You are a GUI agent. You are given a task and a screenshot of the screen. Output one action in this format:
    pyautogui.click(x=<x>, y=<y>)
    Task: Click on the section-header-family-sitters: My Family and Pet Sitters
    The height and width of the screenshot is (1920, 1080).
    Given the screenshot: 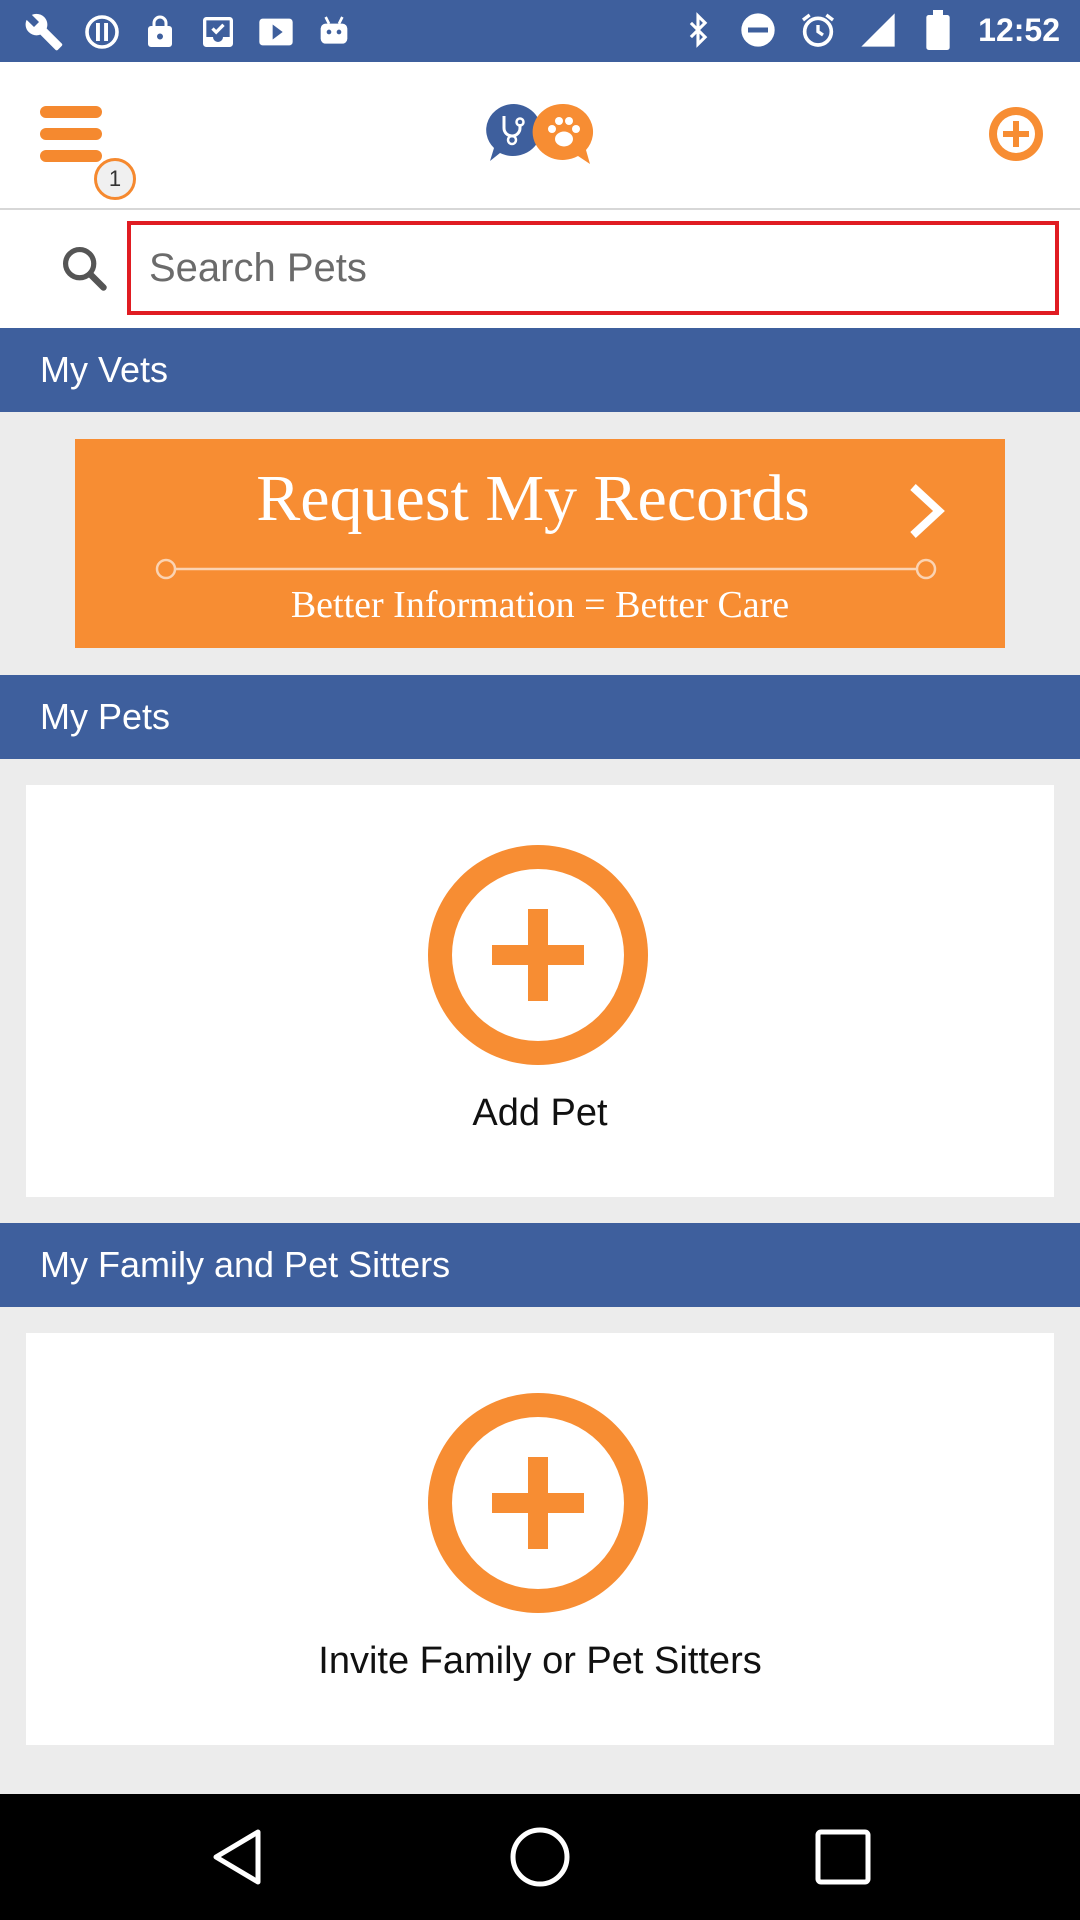 What is the action you would take?
    pyautogui.click(x=540, y=1265)
    